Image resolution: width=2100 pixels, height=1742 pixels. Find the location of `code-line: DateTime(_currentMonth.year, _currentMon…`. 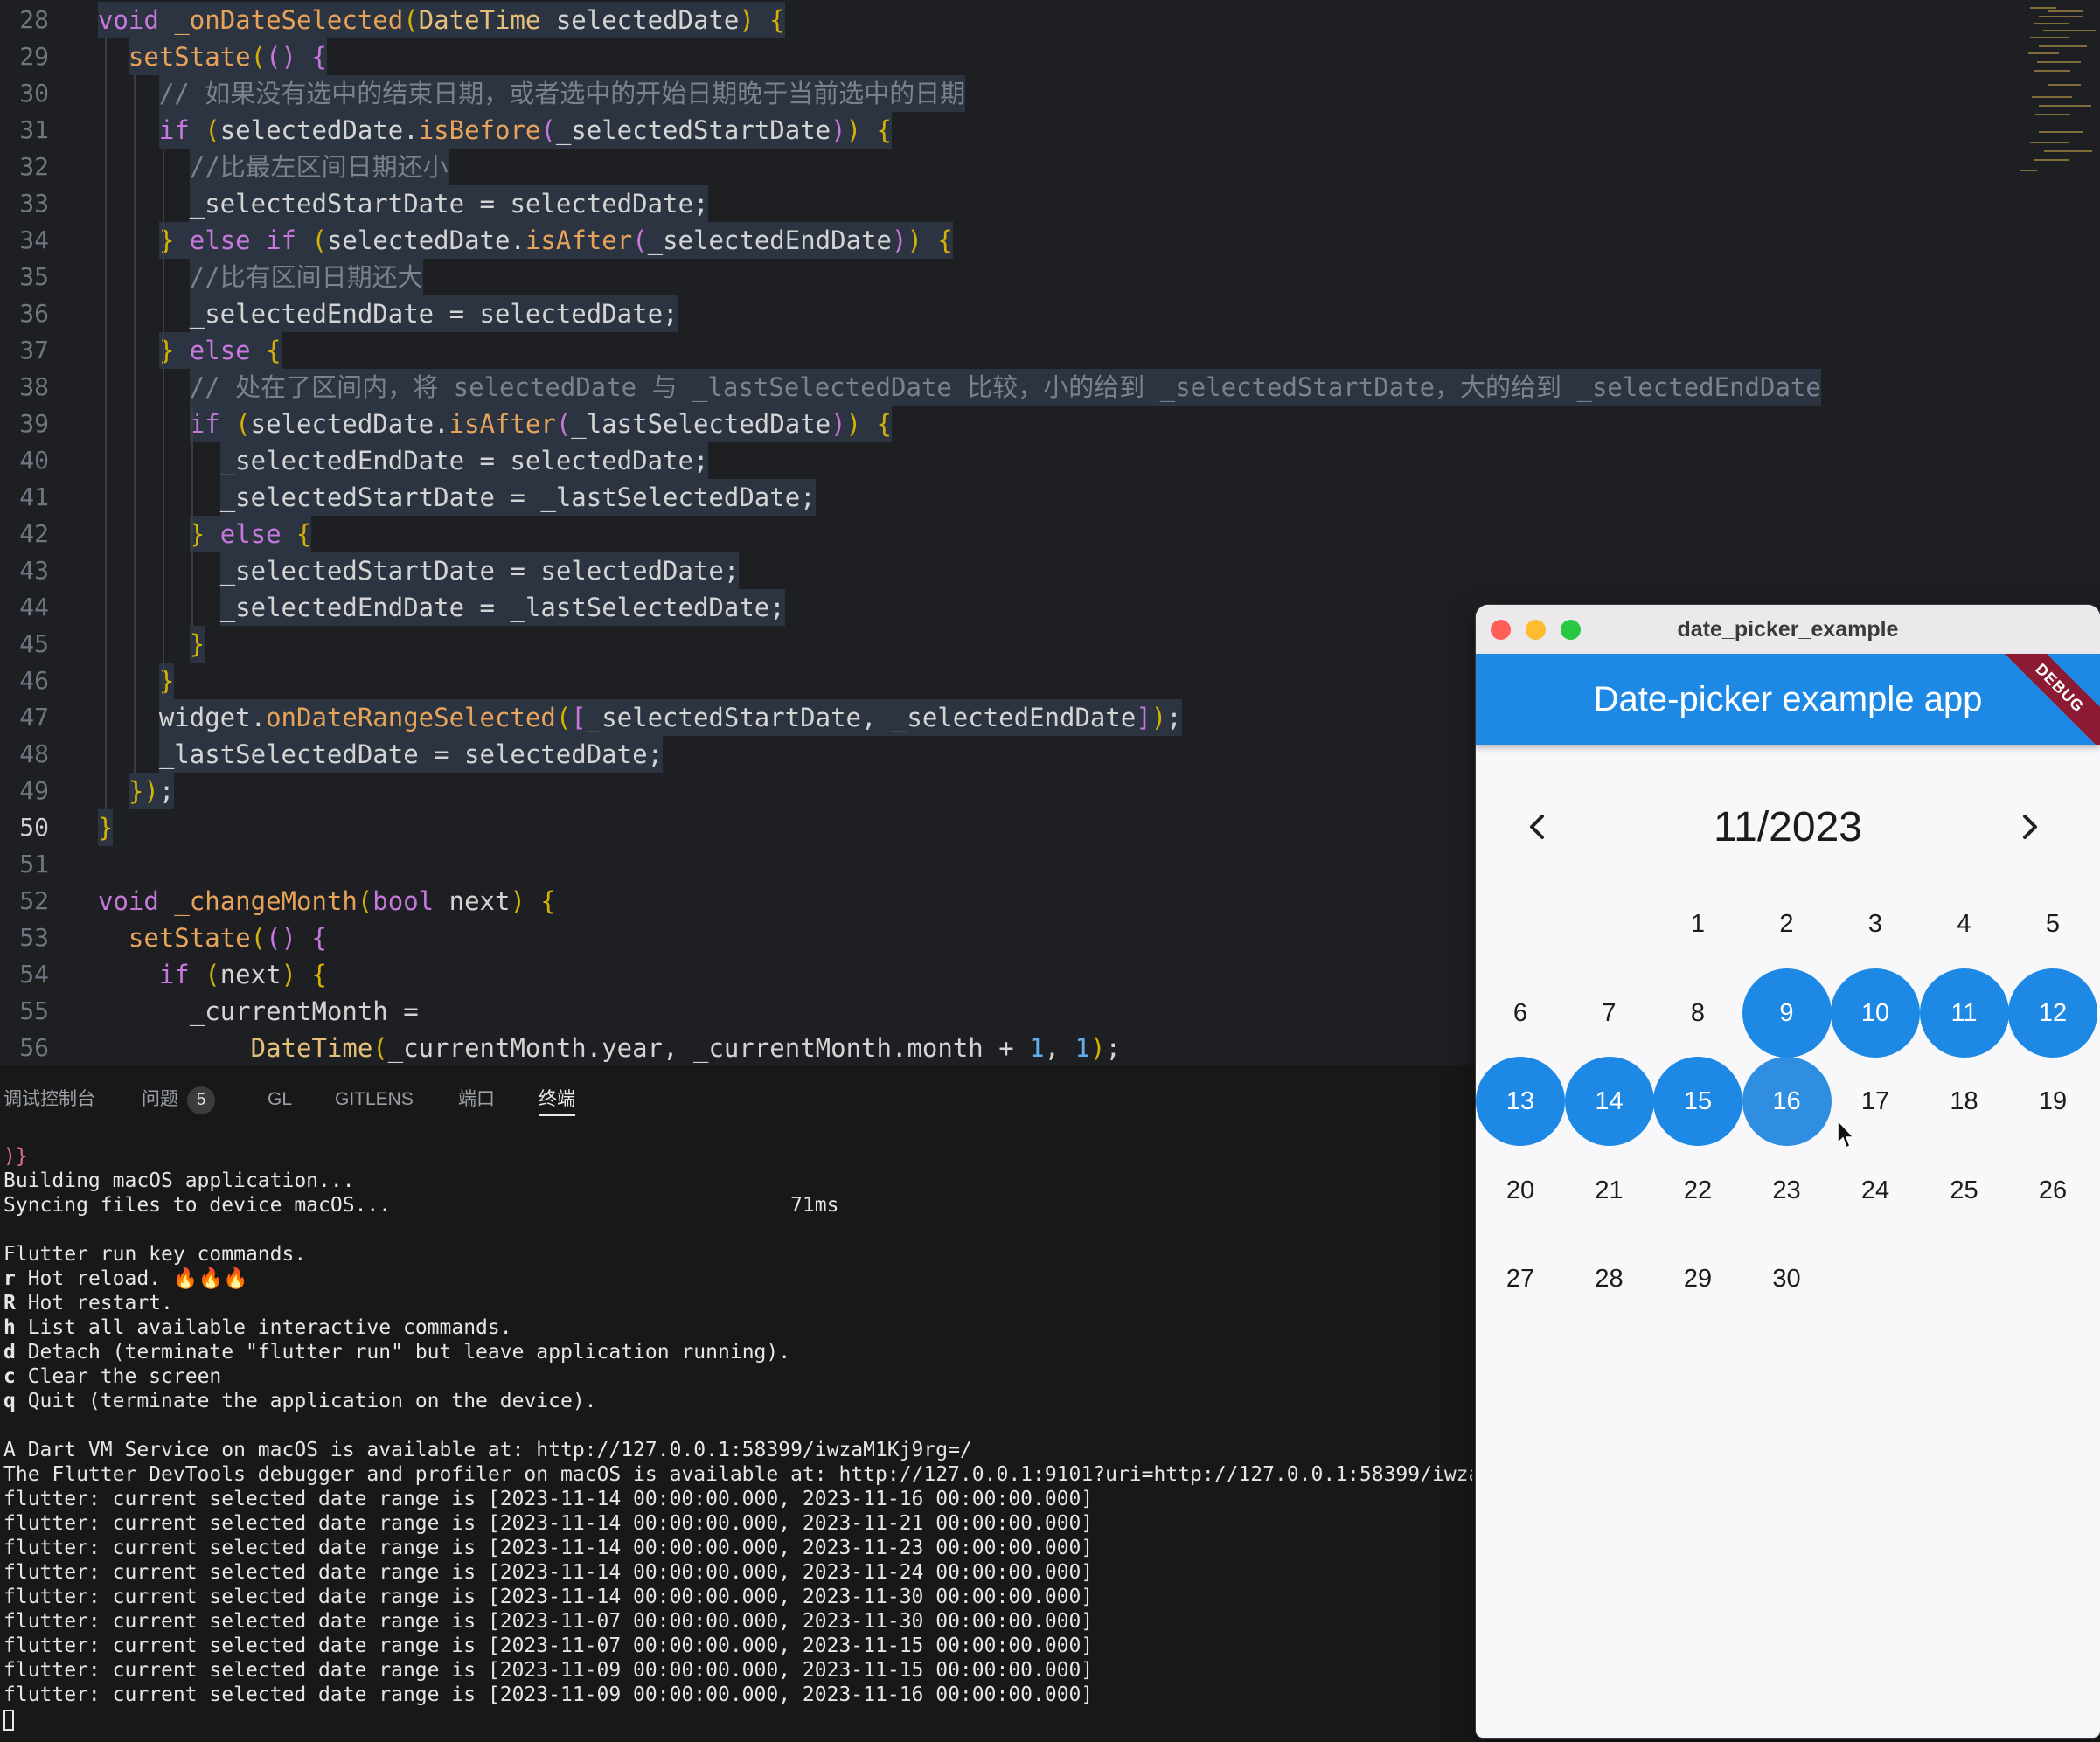

code-line: DateTime(_currentMonth.year, _currentMon… is located at coordinates (685, 1048).